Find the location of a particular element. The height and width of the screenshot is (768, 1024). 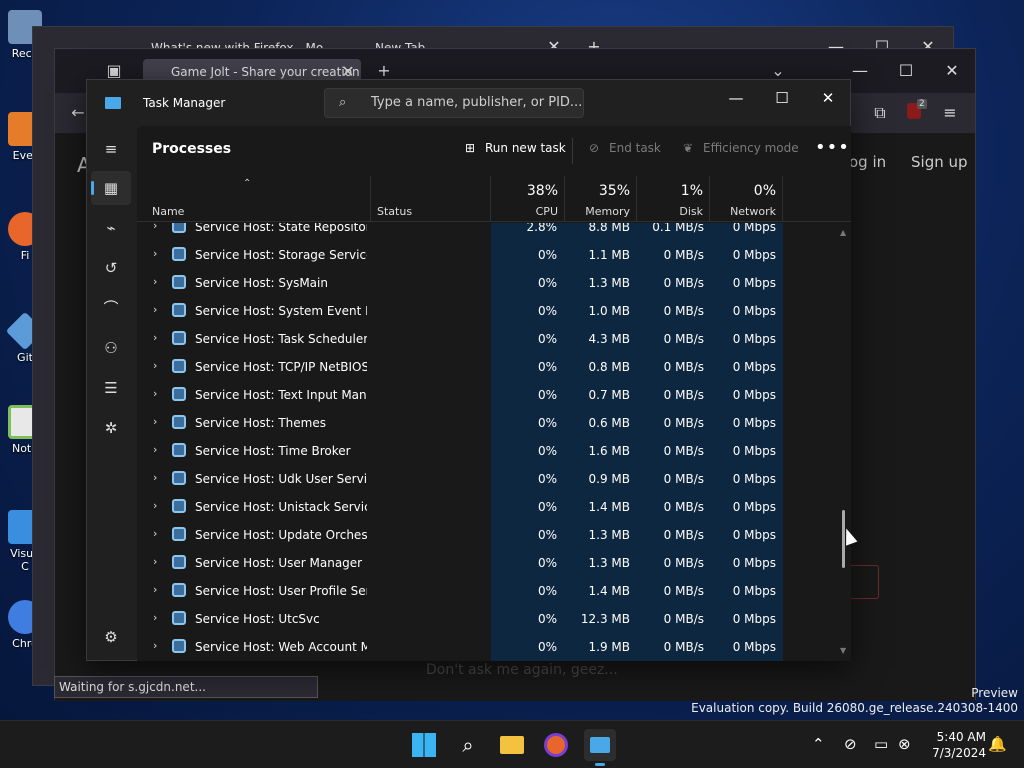

firefox-icon is located at coordinates (556, 745).